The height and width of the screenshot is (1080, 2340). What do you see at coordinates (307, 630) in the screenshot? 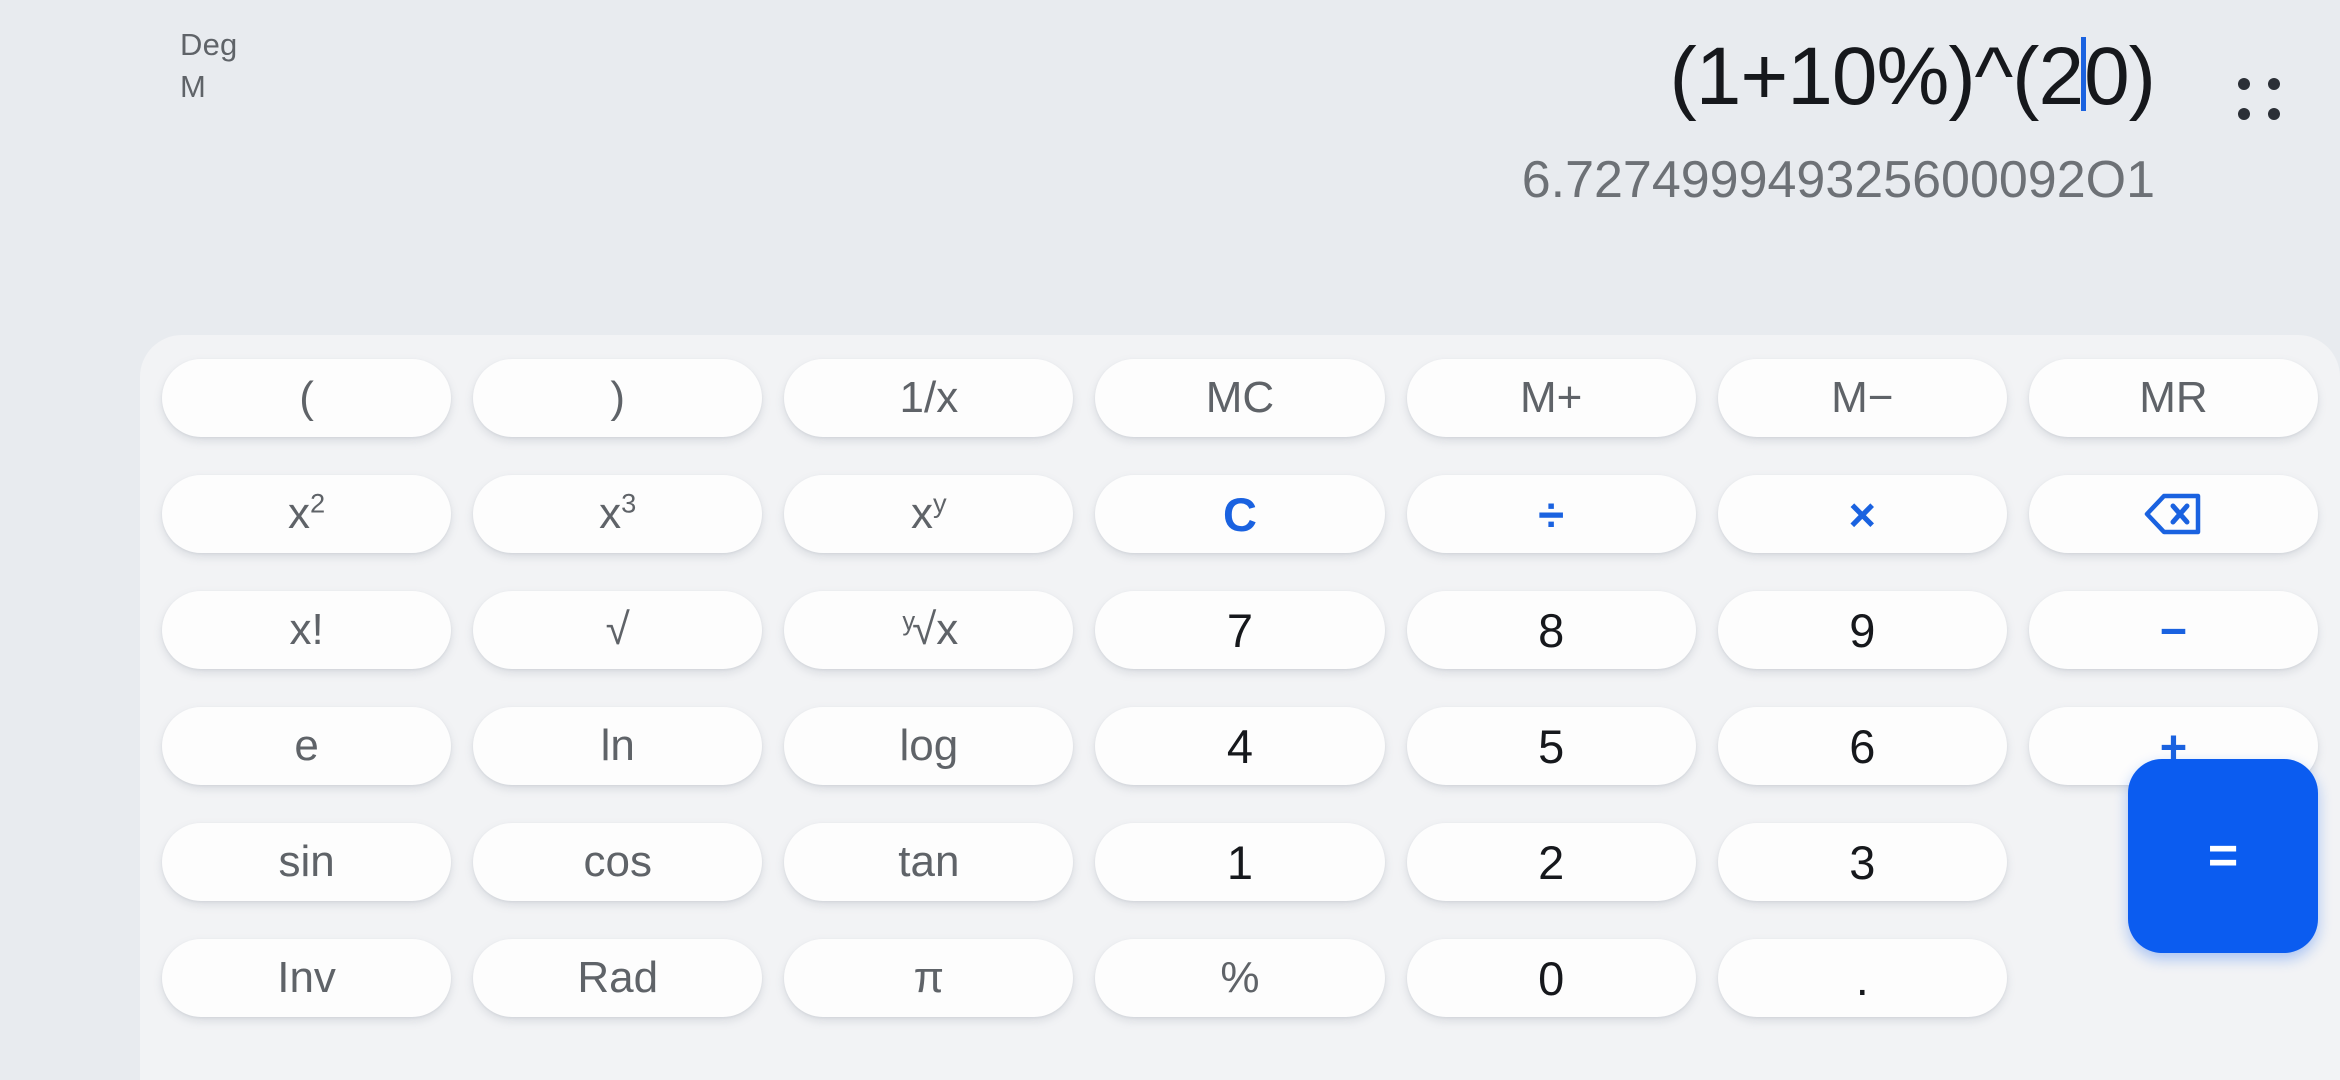
I see `key-factorial: x!` at bounding box center [307, 630].